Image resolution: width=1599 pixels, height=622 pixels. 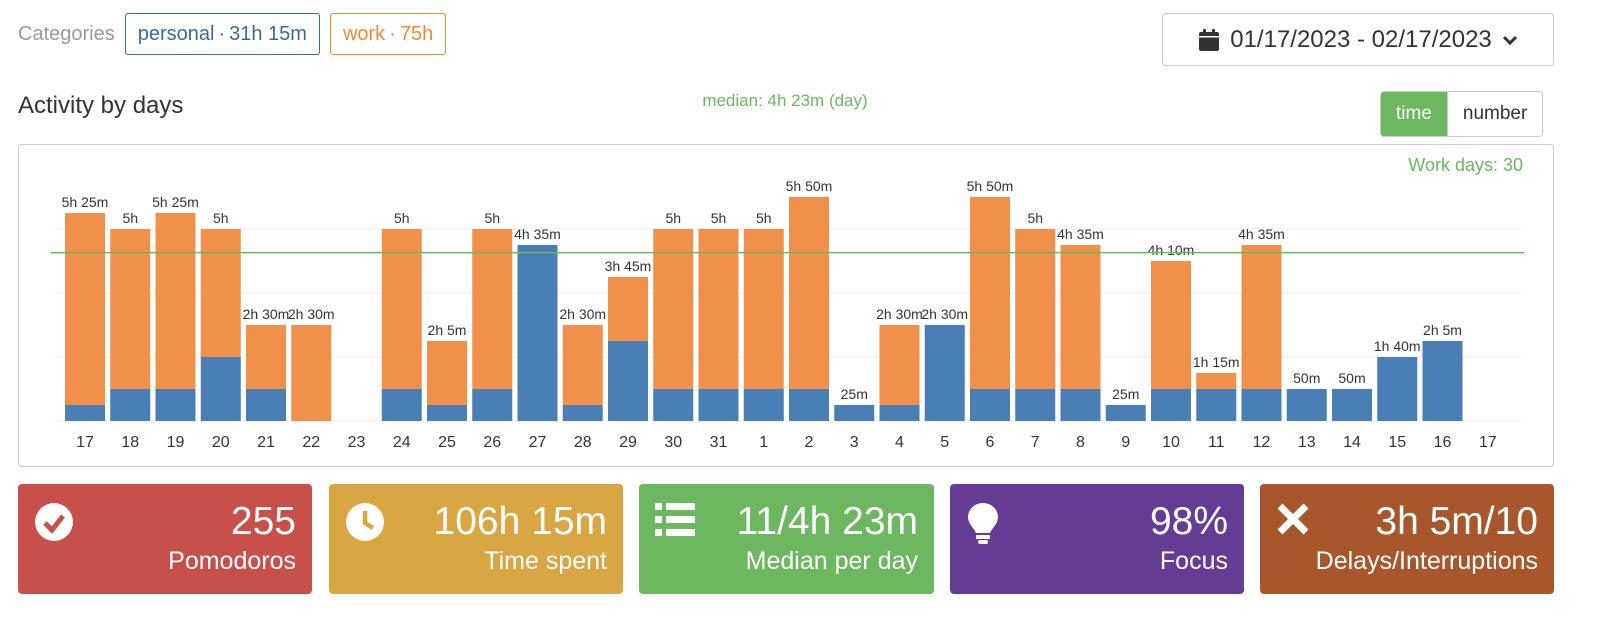 I want to click on category-chip-personal: personal · 31h 15m, so click(x=222, y=34).